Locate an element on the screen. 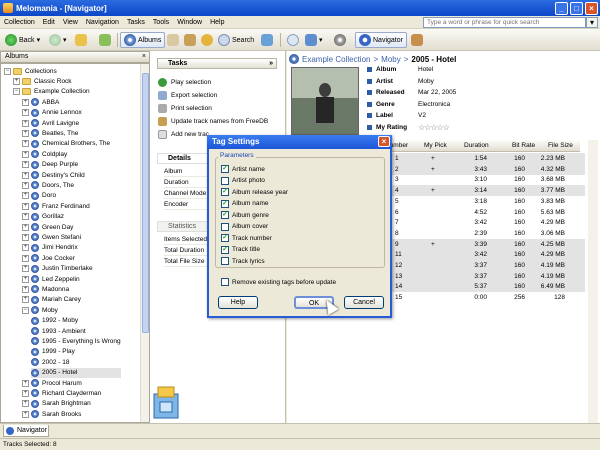 This screenshot has height=450, width=600. tree-item: + Classic Rock is located at coordinates (42, 81).